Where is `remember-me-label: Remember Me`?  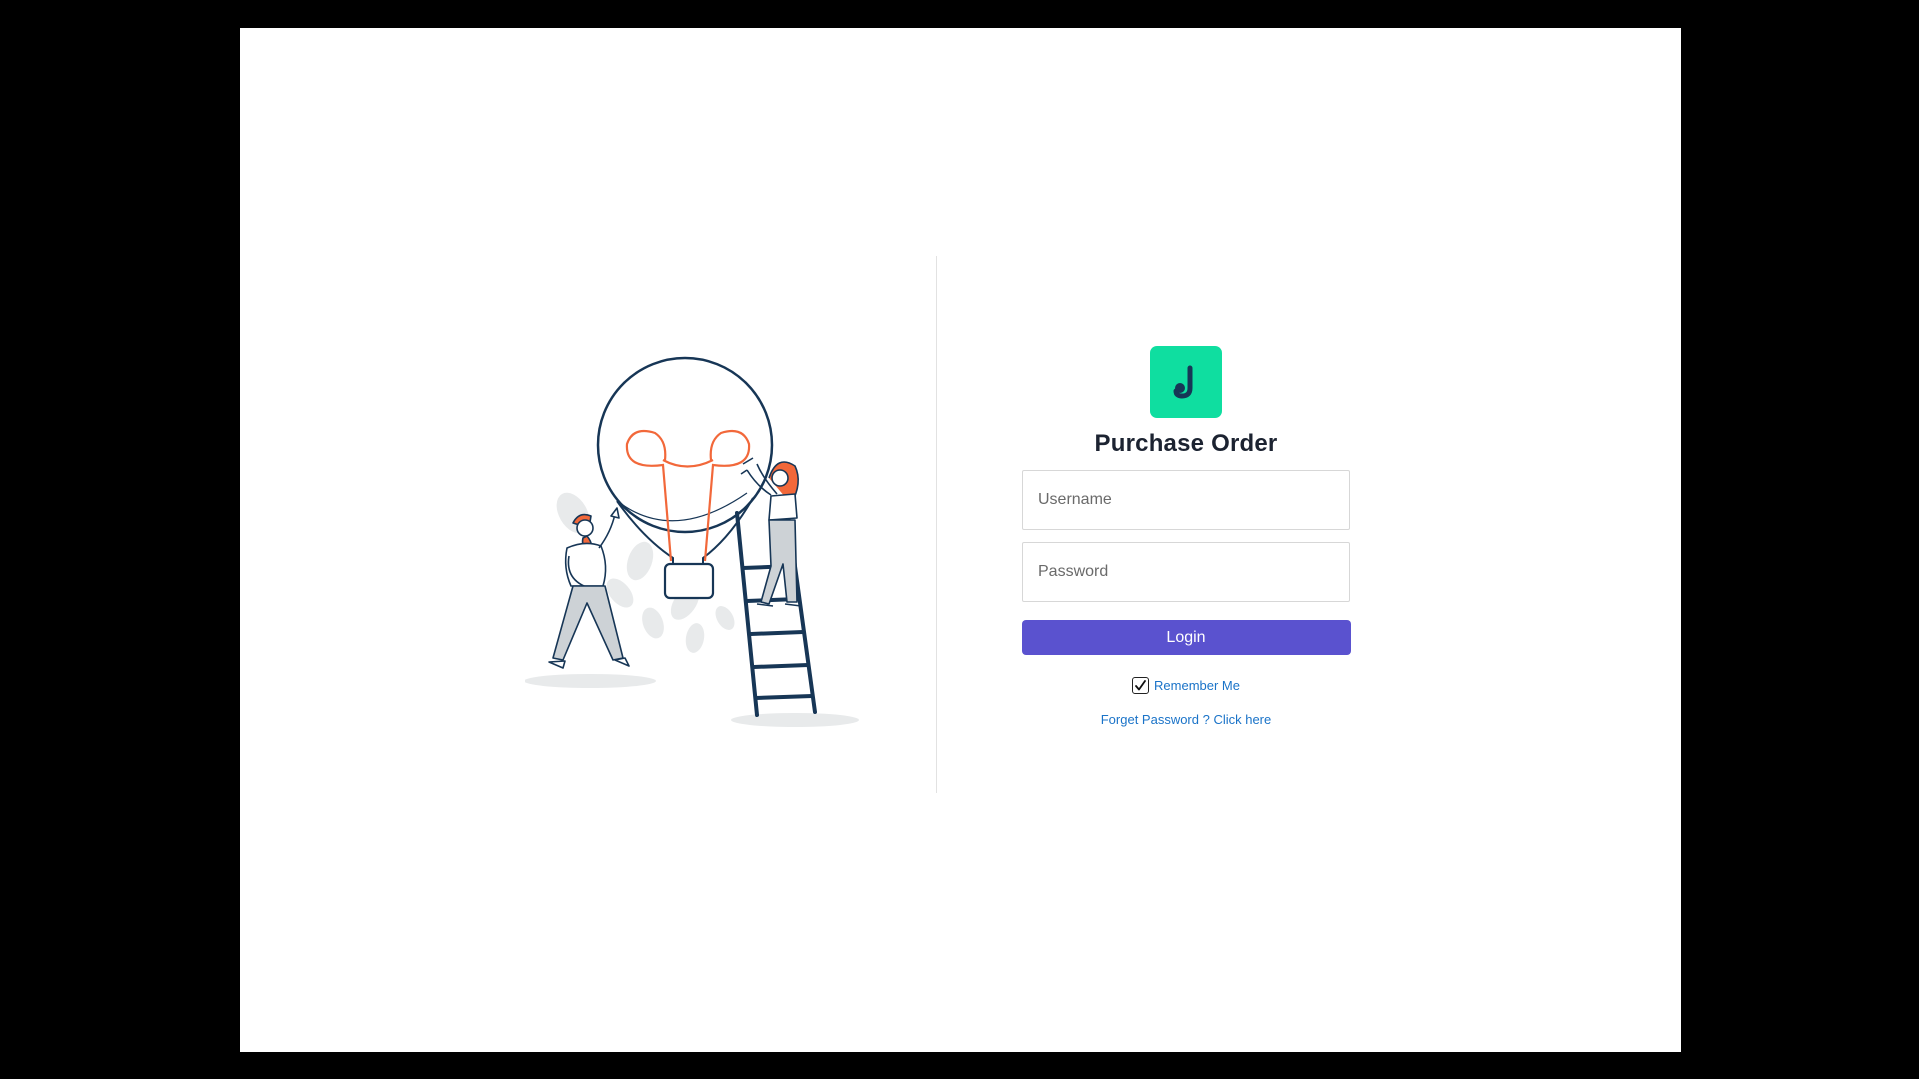 remember-me-label: Remember Me is located at coordinates (1197, 685).